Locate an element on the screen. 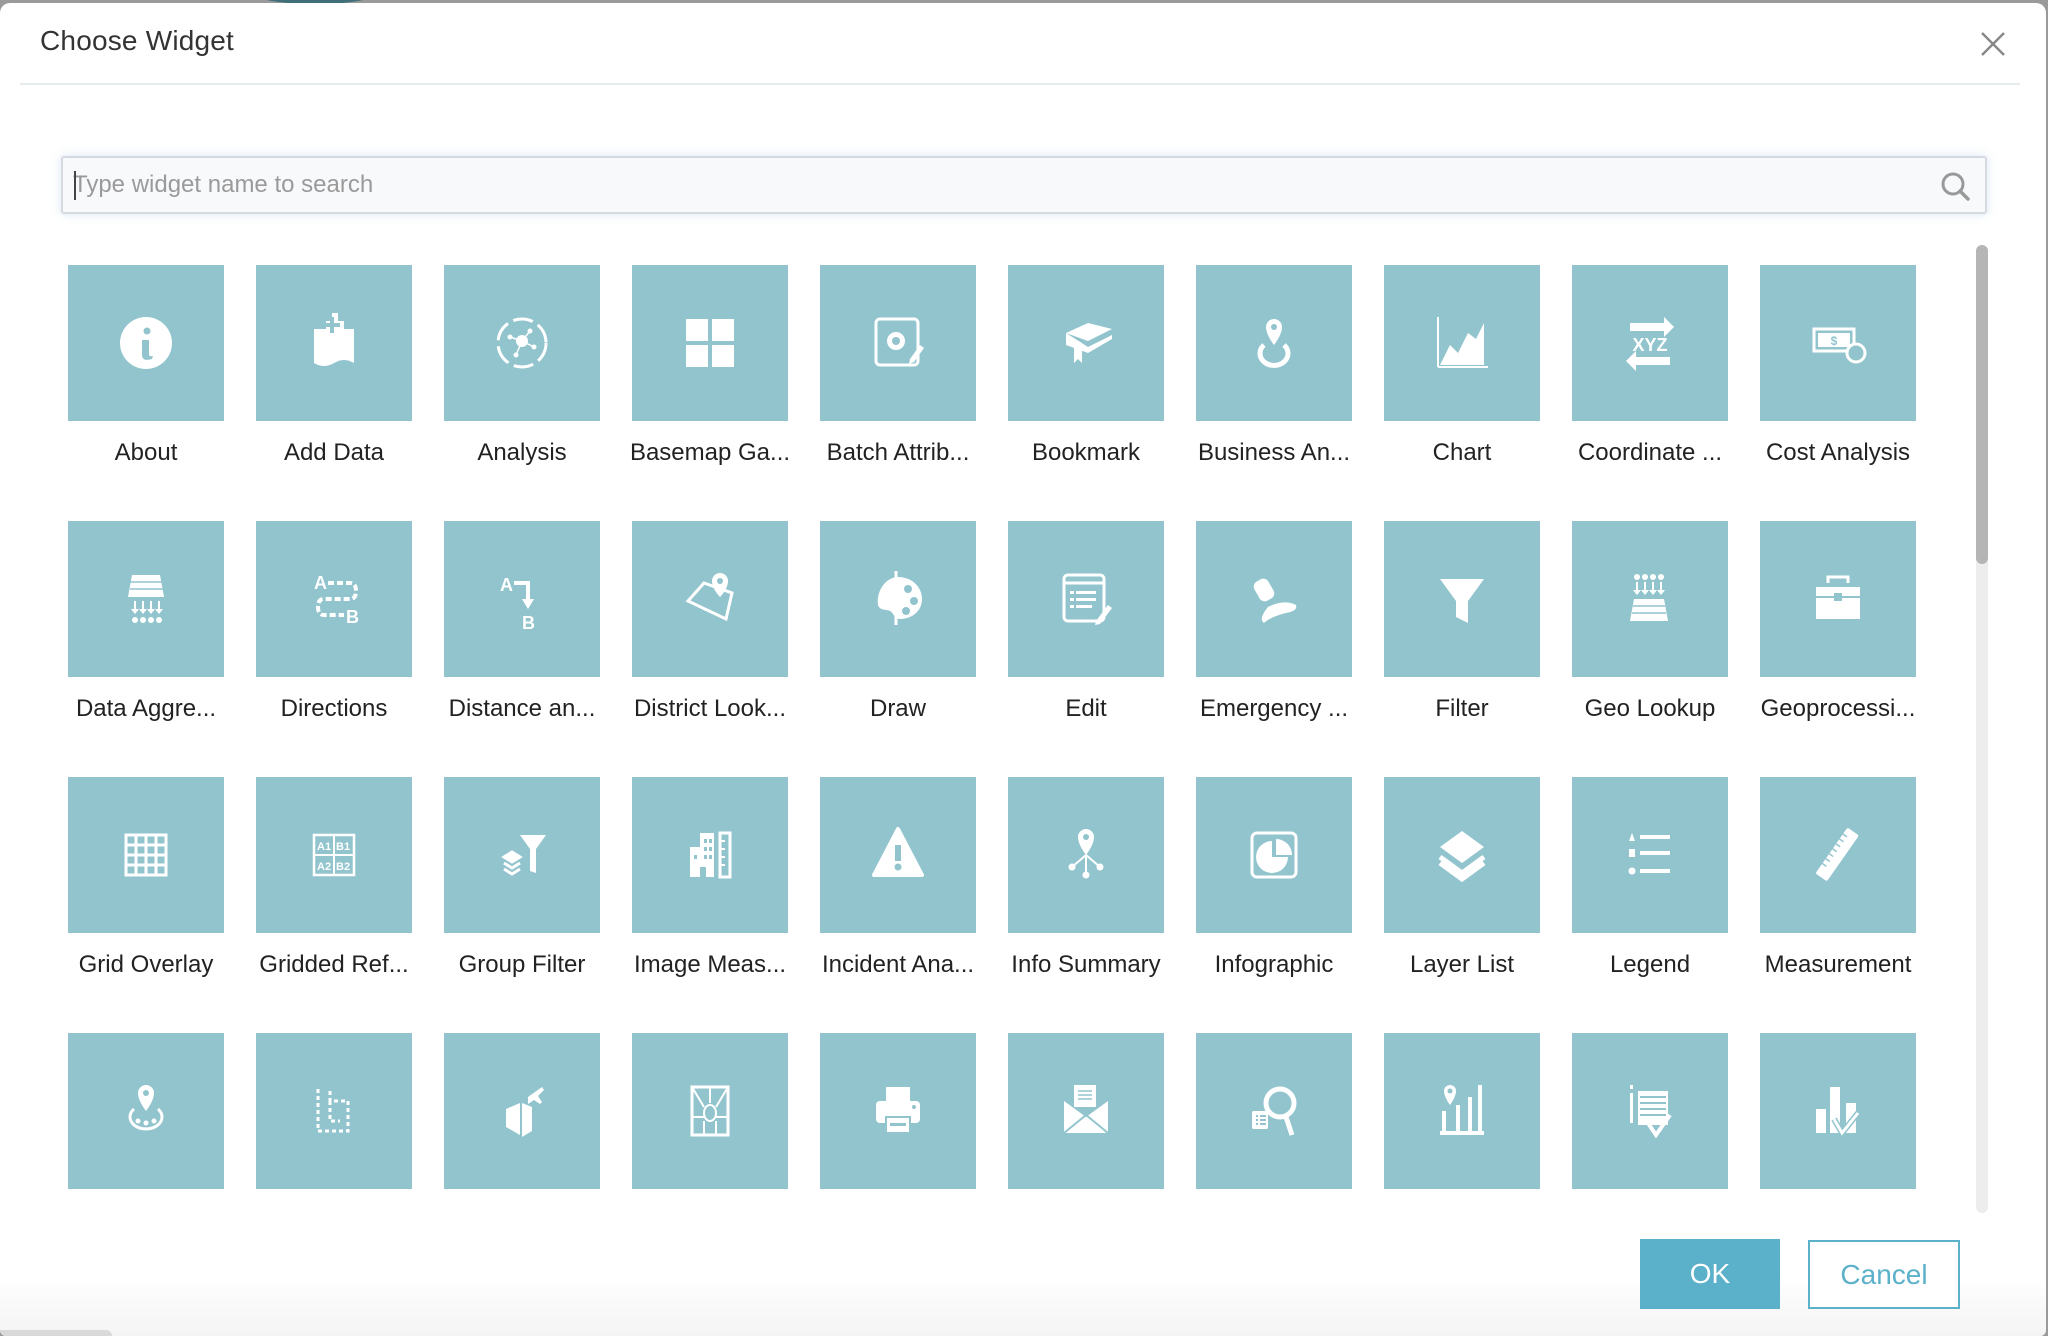  widget-tile: Group Filter is located at coordinates (522, 877).